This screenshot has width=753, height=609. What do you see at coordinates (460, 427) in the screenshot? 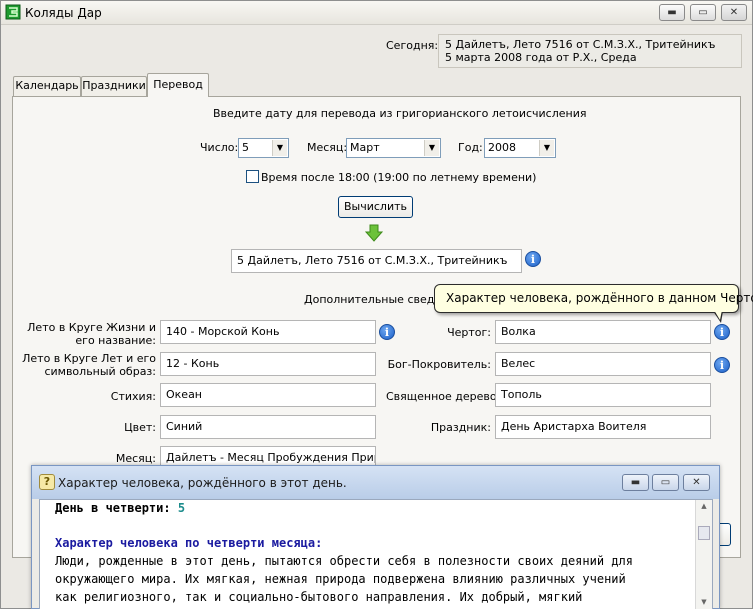
I see `holiday-label: Праздник:` at bounding box center [460, 427].